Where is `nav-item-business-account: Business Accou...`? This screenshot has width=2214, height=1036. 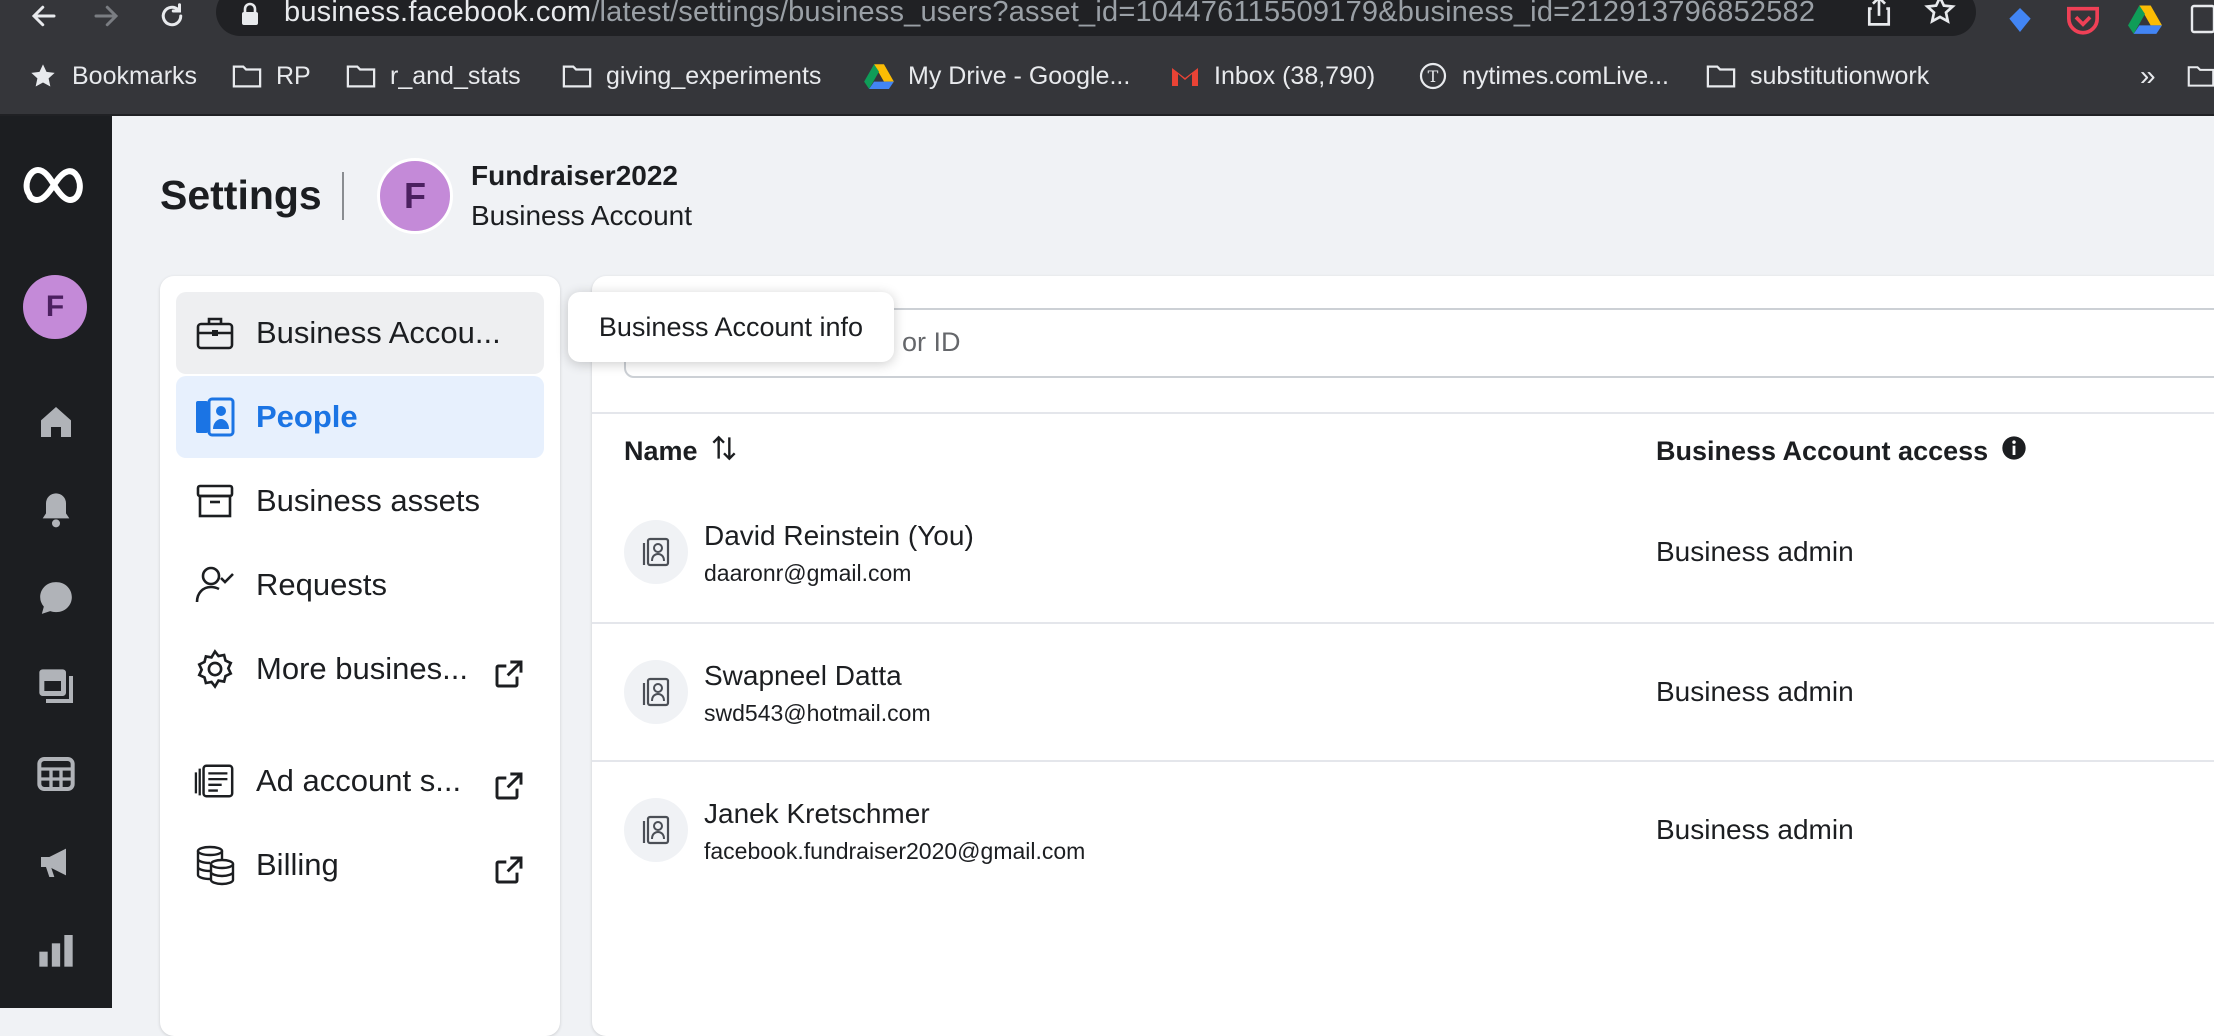
nav-item-business-account: Business Accou... is located at coordinates (360, 333).